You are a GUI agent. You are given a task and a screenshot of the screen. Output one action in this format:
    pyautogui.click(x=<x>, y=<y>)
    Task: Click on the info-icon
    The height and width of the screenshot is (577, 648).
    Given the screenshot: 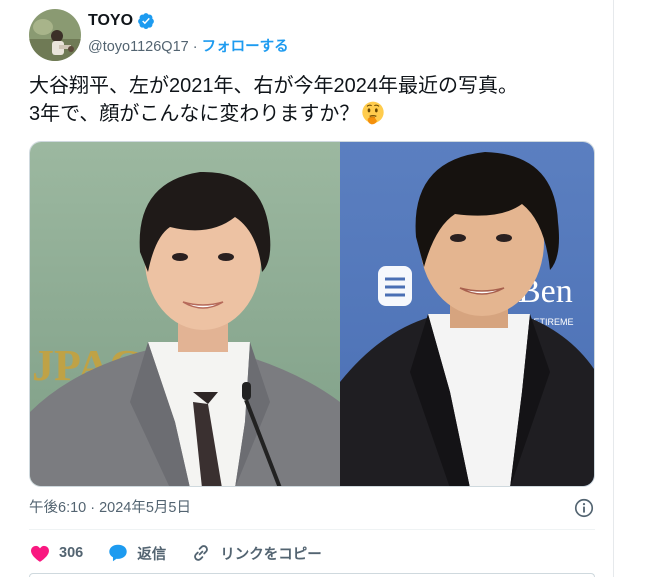 What is the action you would take?
    pyautogui.click(x=584, y=508)
    